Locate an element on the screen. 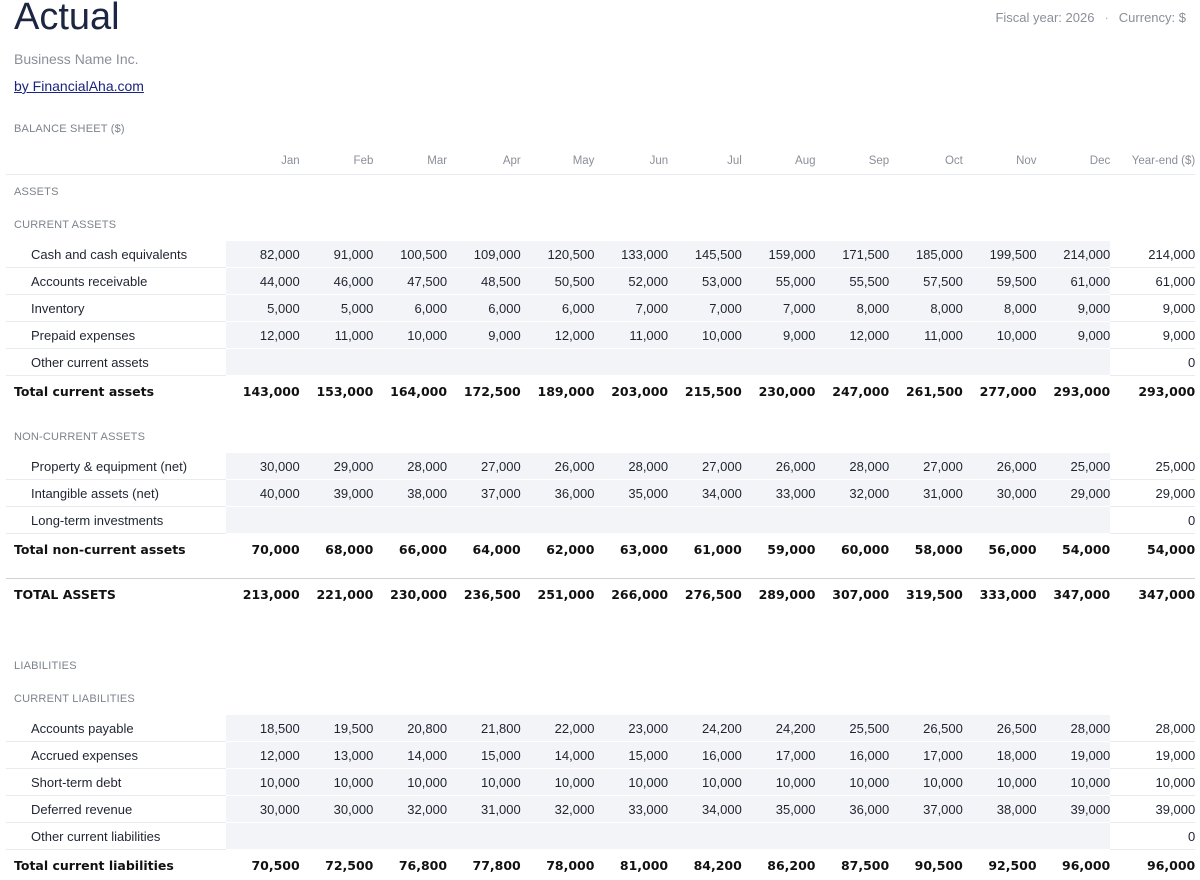  month-input-cell: 37,000 is located at coordinates (926, 809).